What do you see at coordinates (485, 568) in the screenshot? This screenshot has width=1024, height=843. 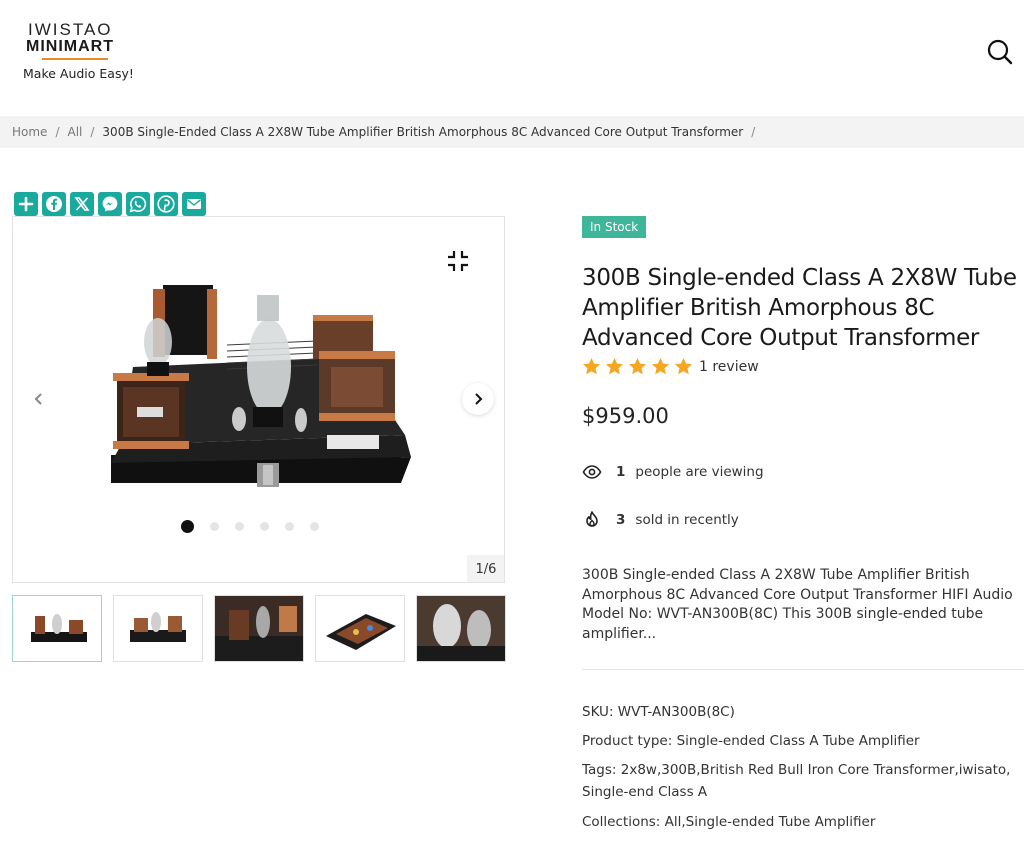 I see `gallery-counter: 1/6` at bounding box center [485, 568].